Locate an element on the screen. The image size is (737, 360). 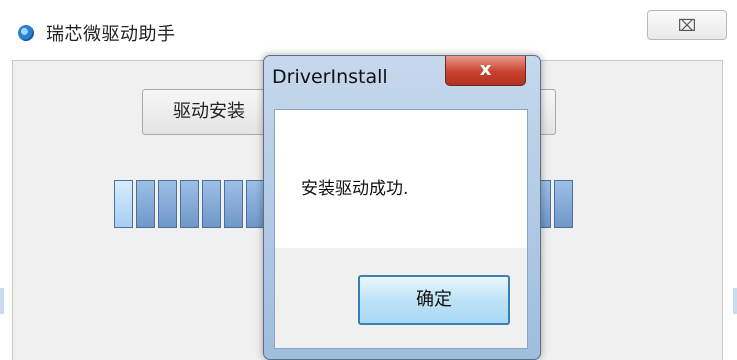
dialog-close-button: x is located at coordinates (485, 71).